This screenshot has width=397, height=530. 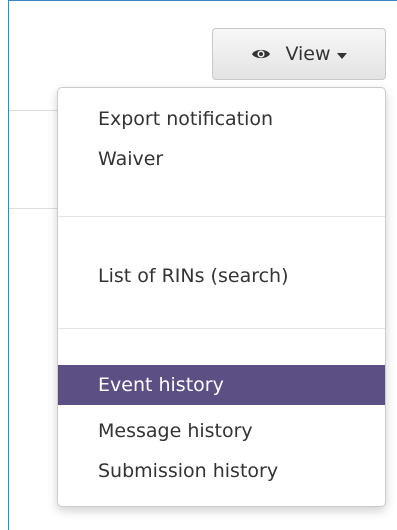 I want to click on menu-item-event-history: Event history, so click(x=221, y=385).